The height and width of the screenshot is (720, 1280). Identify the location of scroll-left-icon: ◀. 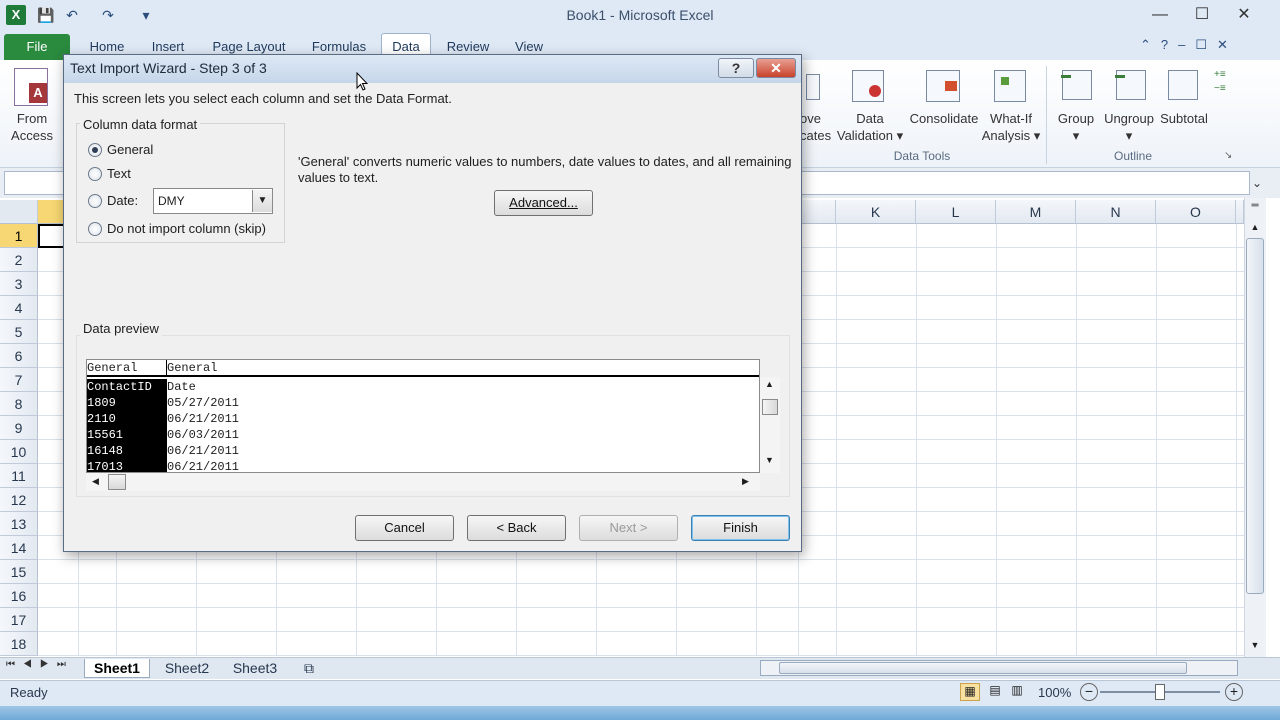
(95, 481).